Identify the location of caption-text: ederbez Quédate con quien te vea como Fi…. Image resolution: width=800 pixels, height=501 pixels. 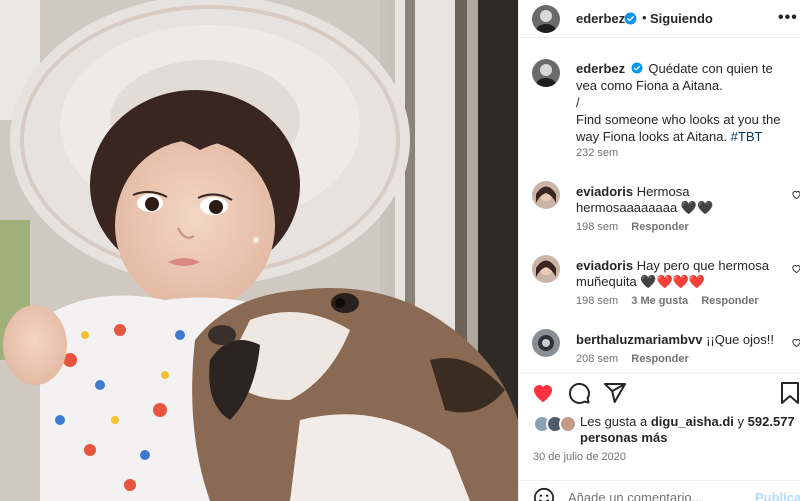
(685, 102).